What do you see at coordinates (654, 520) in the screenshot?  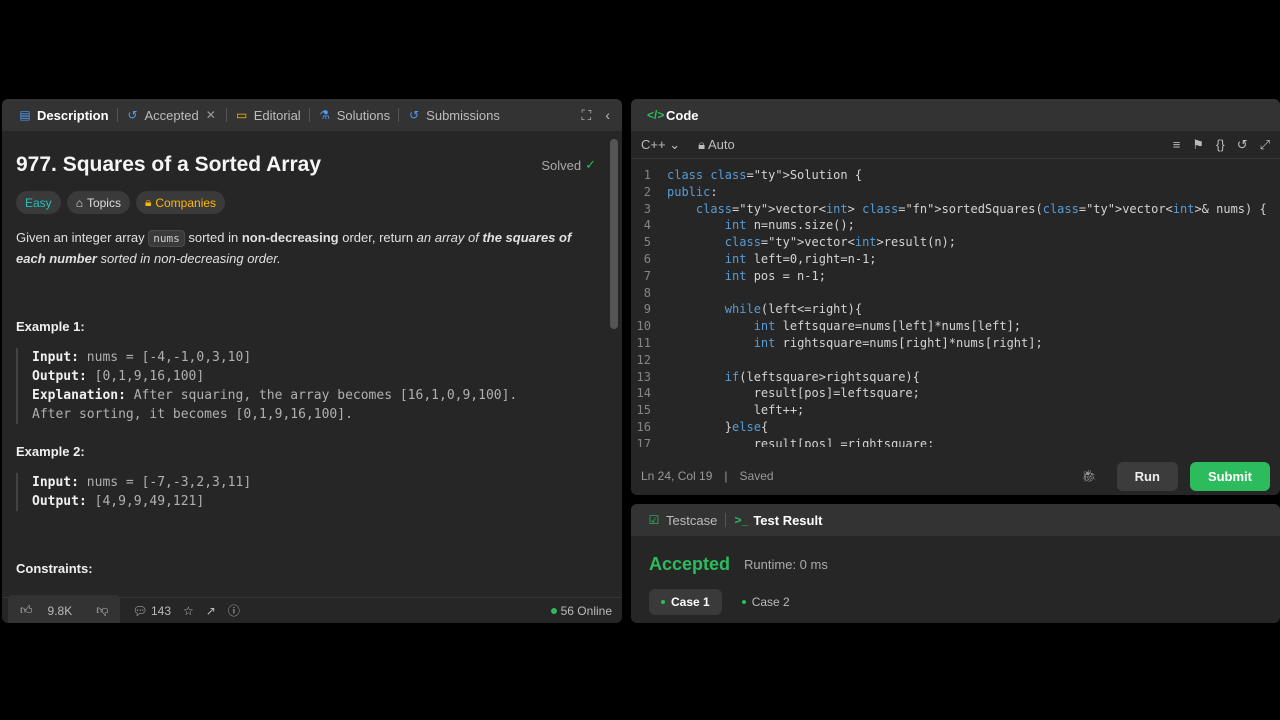 I see `checkbox-icon: ☑` at bounding box center [654, 520].